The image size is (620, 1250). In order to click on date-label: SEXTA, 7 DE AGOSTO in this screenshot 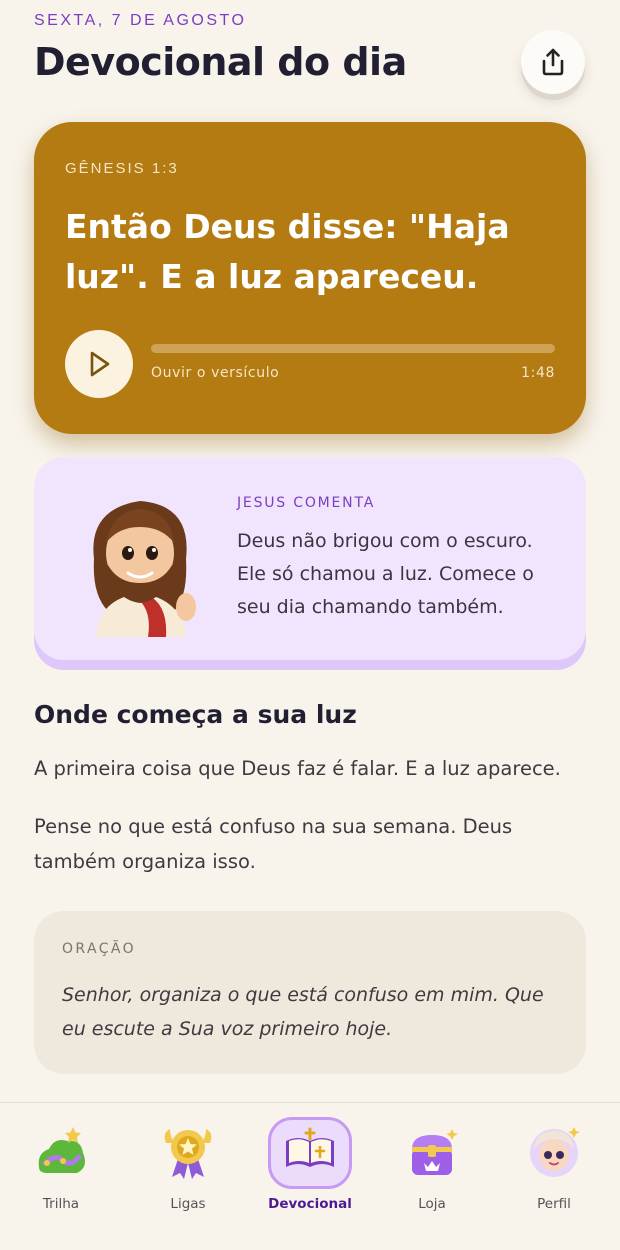, I will do `click(140, 20)`.